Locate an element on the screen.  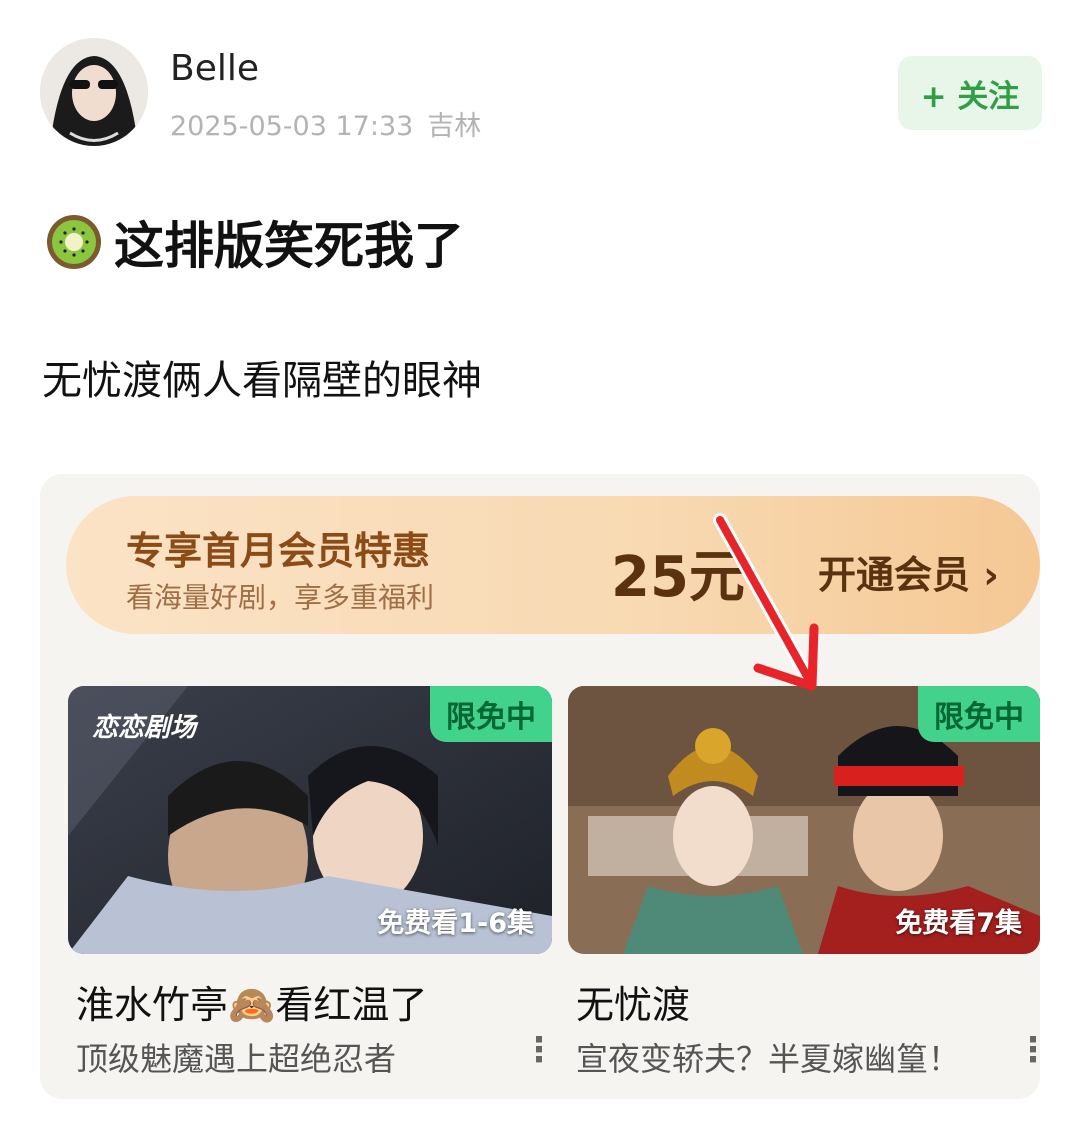
post-headline-text: 这排版笑死我了 is located at coordinates (289, 246).